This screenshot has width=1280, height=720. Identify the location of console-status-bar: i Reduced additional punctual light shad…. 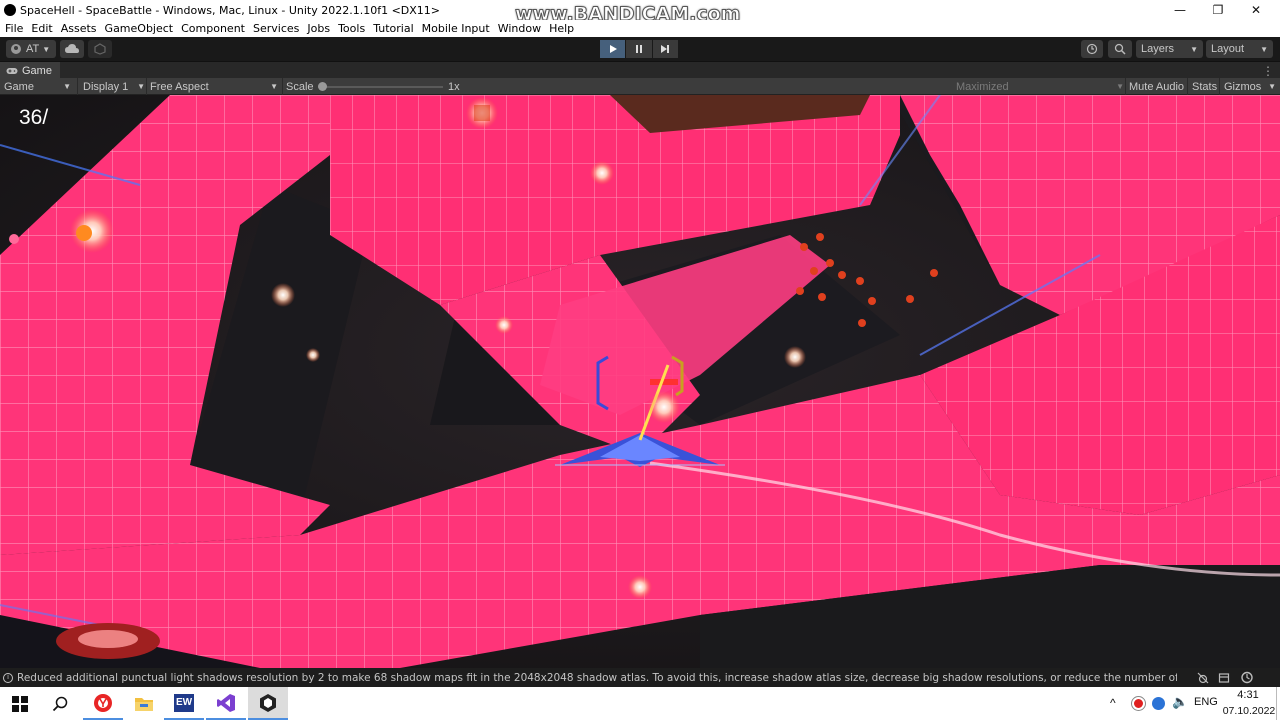
(640, 677).